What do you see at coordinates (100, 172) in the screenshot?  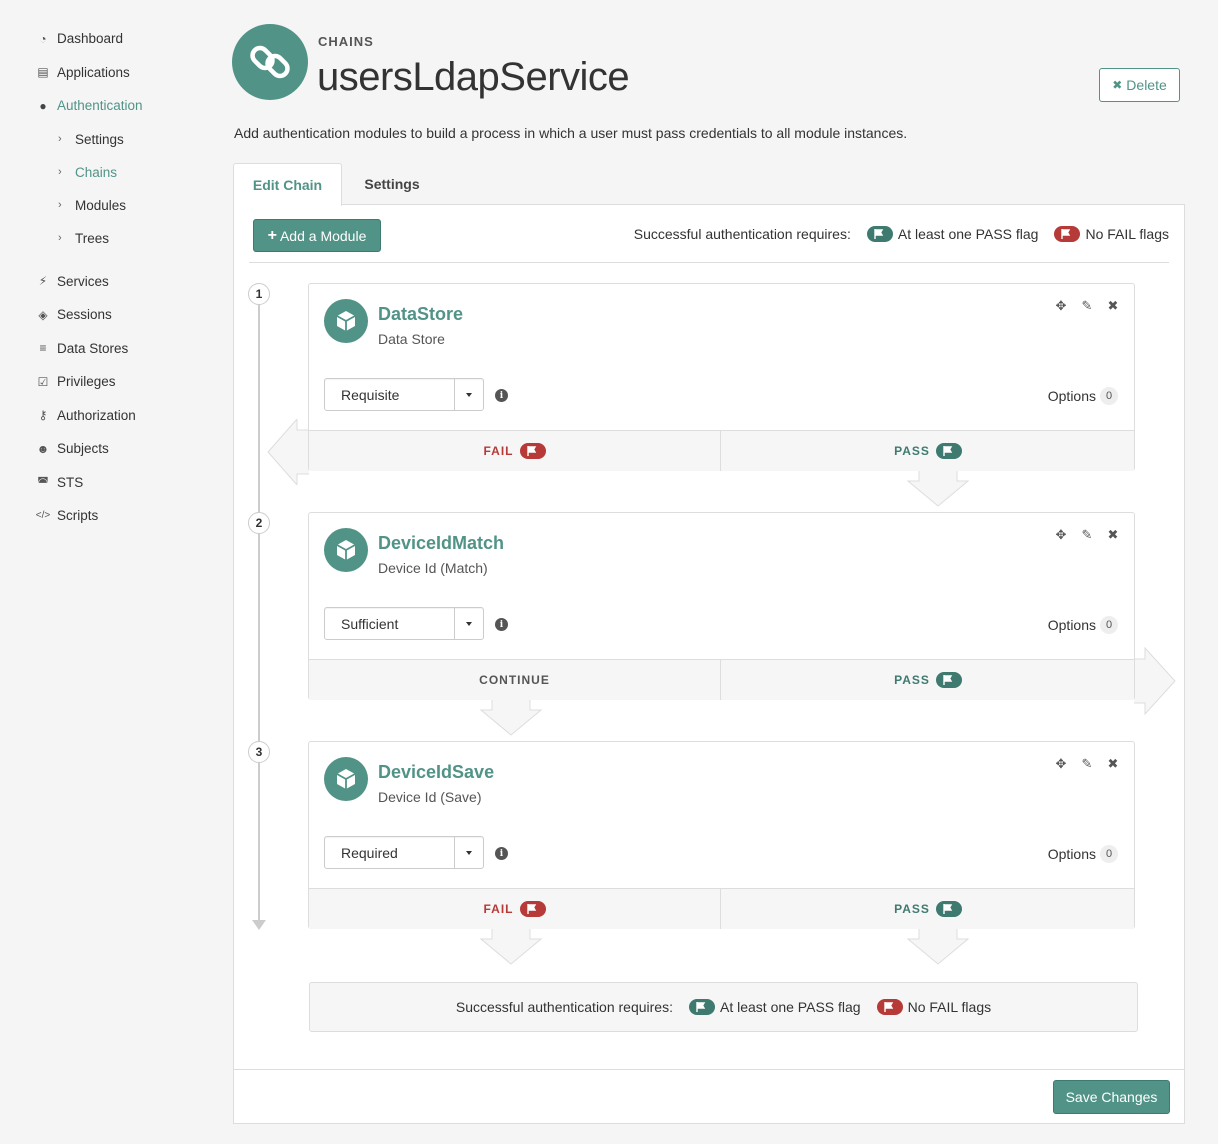 I see `sidebar-subitem-chains: › Chains` at bounding box center [100, 172].